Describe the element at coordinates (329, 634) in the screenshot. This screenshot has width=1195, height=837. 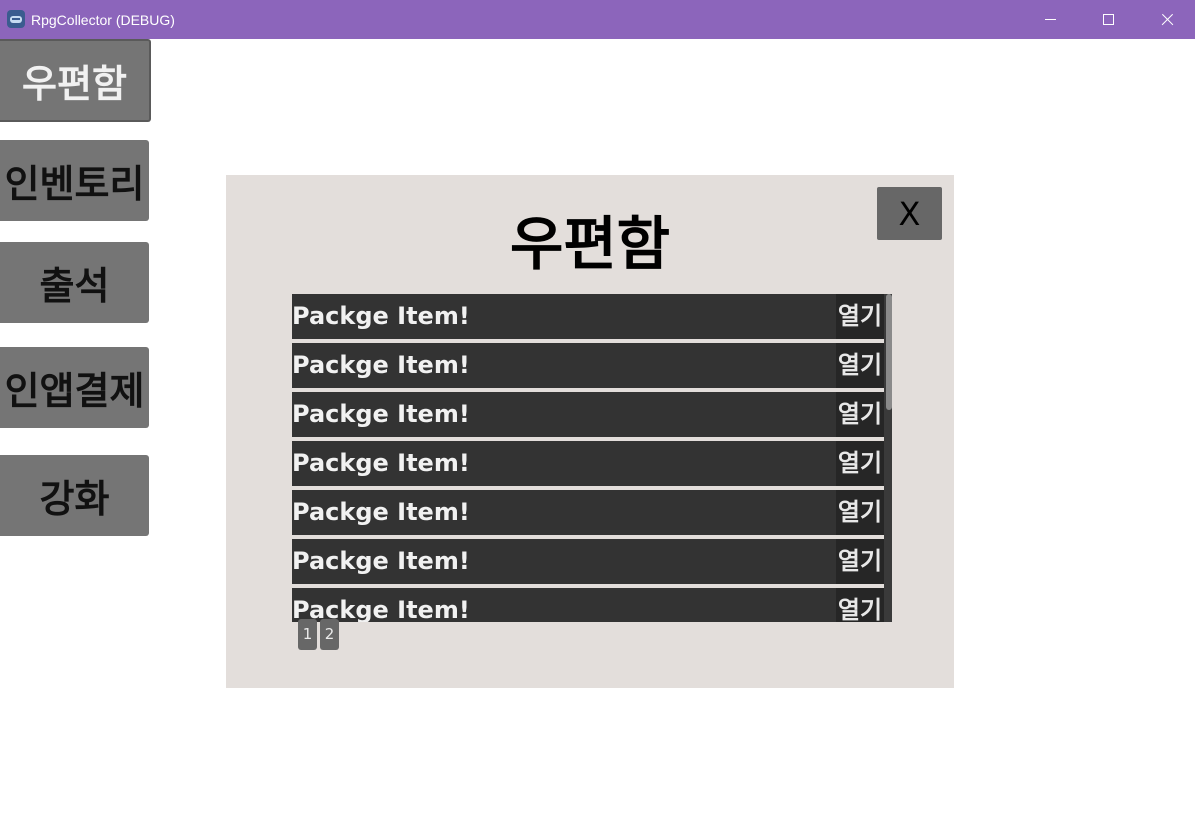
I see `page-button-2: 2` at that location.